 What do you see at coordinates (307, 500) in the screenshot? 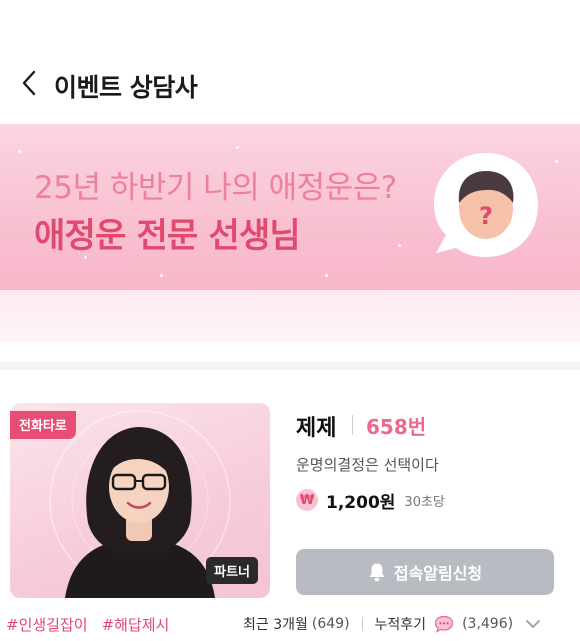
I see `won-coin-icon: ₩` at bounding box center [307, 500].